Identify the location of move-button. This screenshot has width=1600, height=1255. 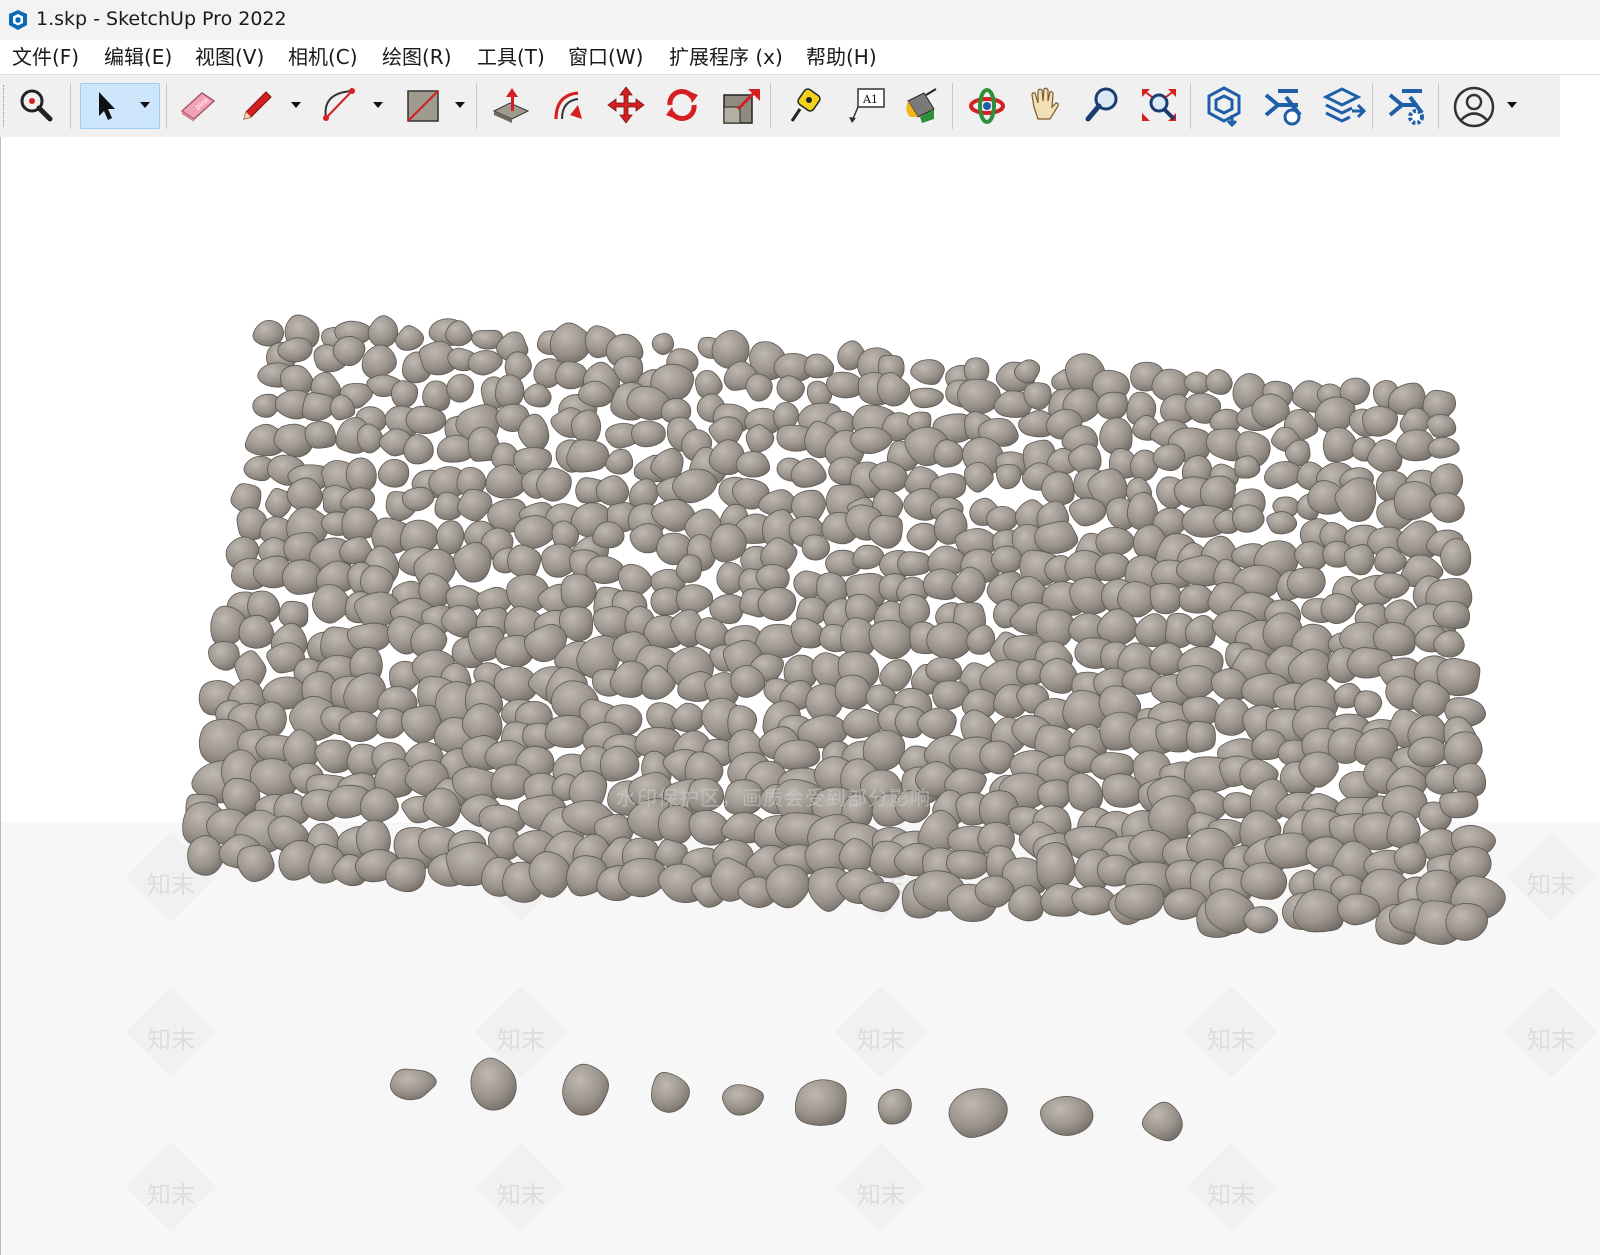
(626, 105).